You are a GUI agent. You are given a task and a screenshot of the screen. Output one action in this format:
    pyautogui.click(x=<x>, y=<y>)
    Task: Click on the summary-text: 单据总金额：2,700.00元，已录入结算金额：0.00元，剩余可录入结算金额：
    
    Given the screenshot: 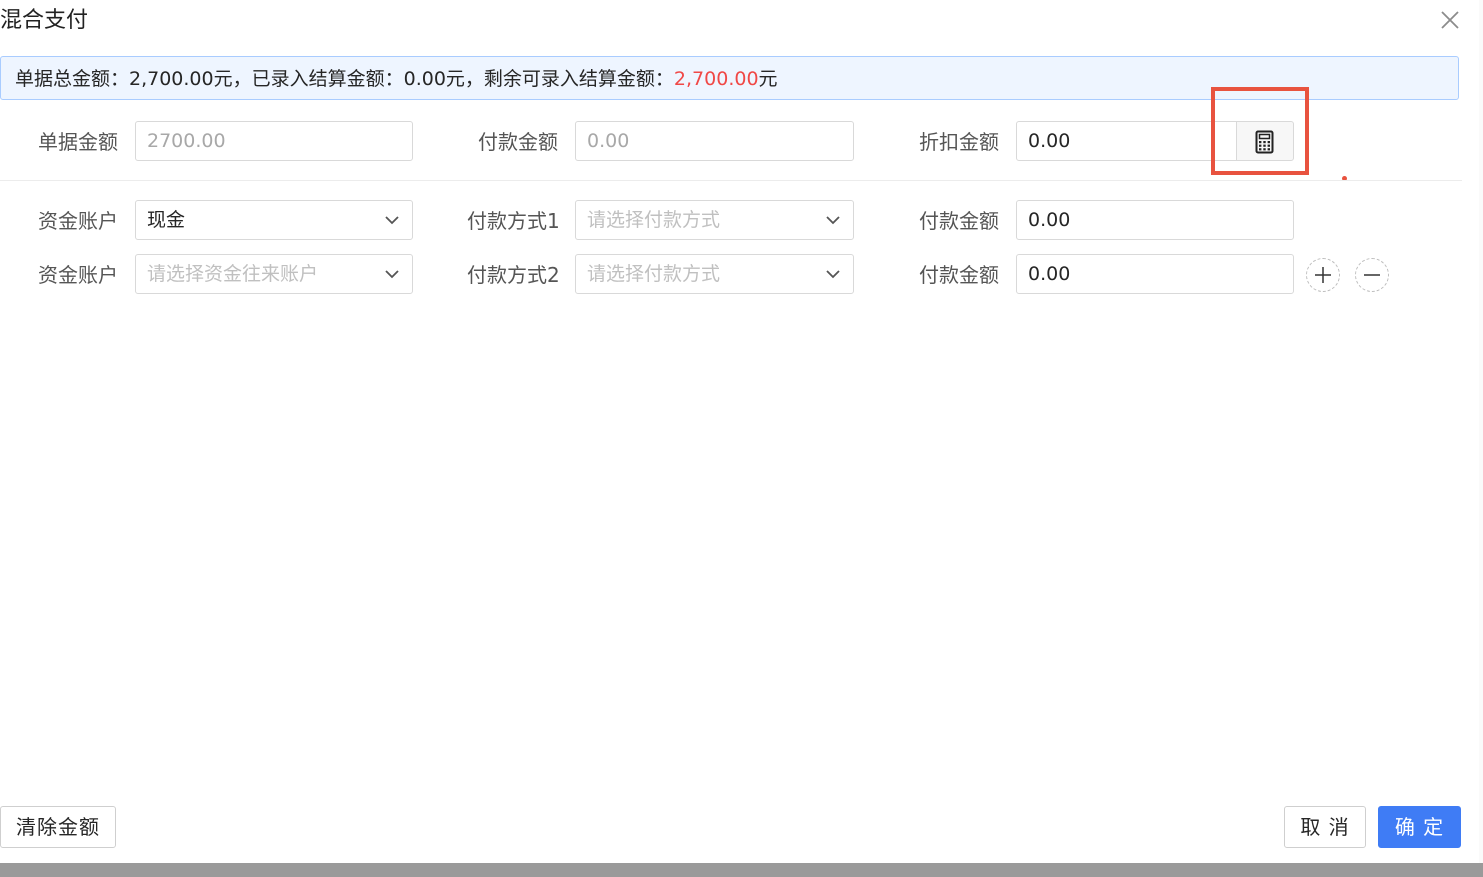 What is the action you would take?
    pyautogui.click(x=344, y=79)
    